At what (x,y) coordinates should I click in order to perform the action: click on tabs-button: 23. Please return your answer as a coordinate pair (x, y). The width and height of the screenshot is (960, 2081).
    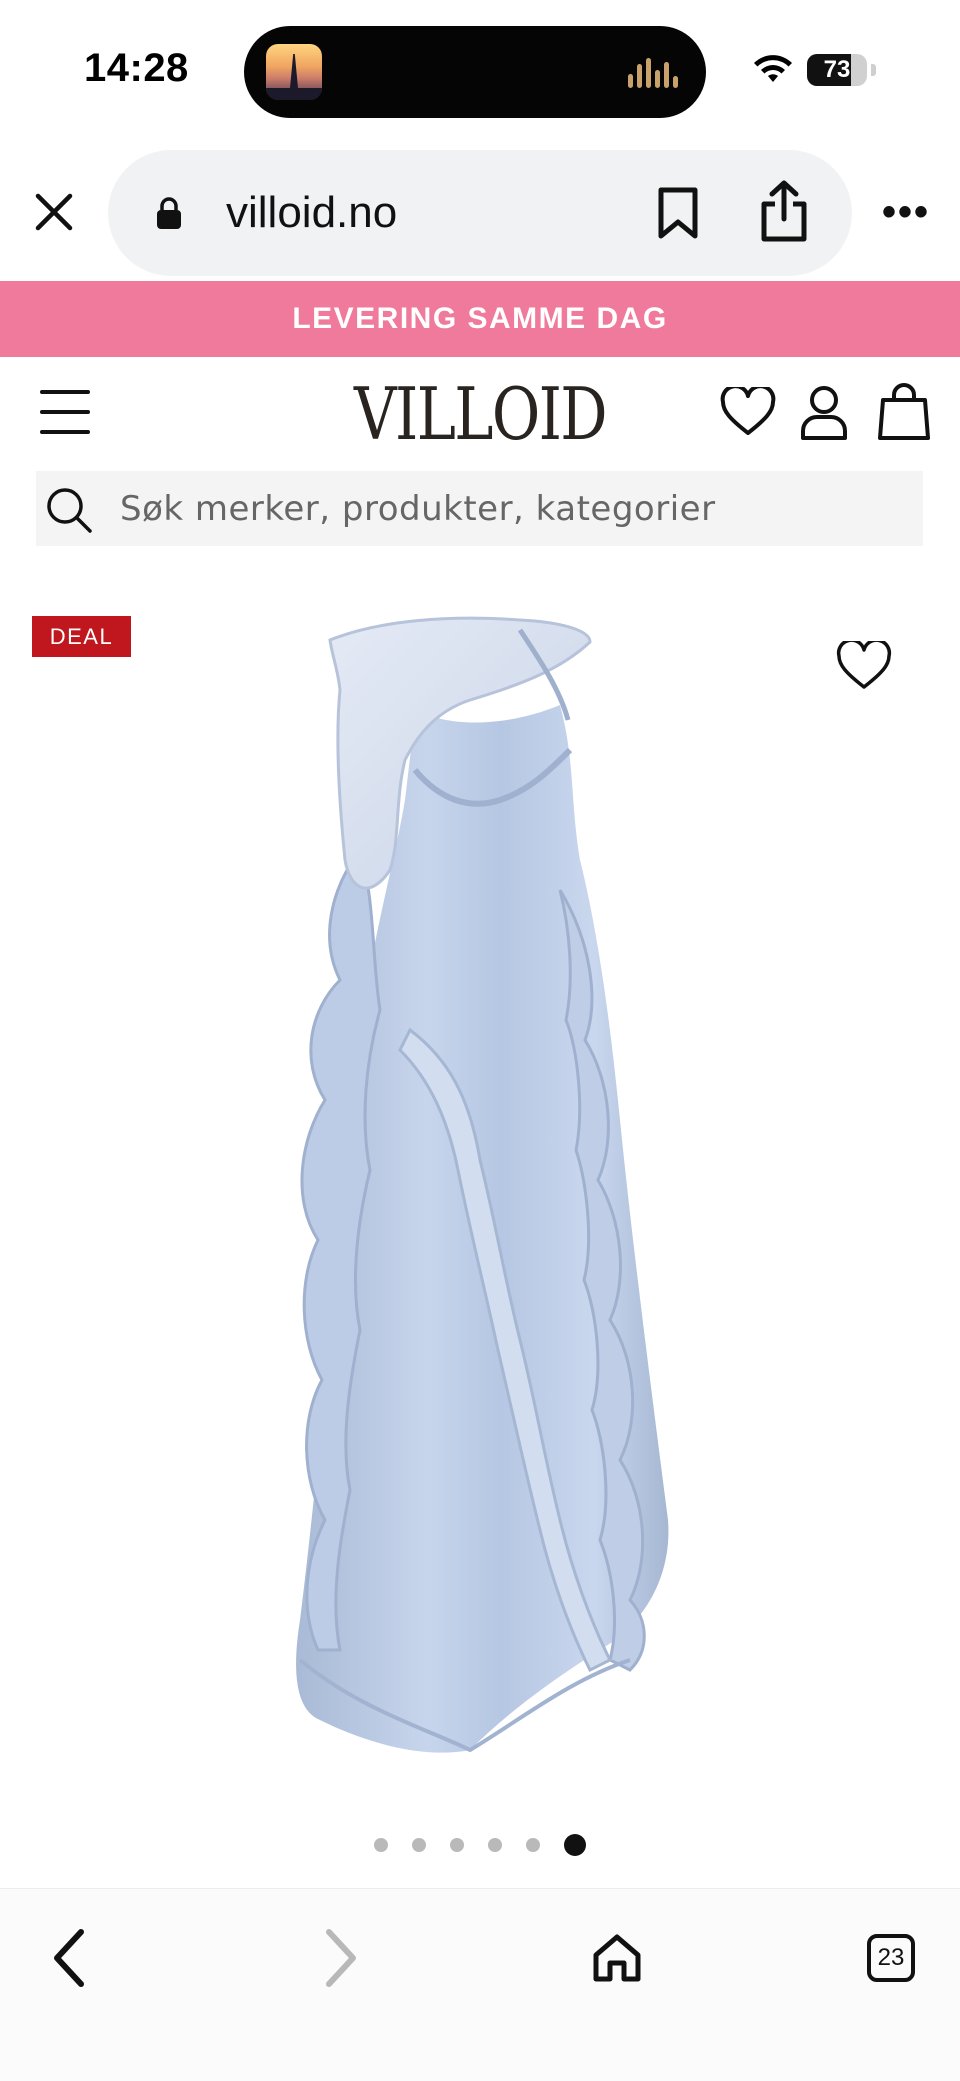
    Looking at the image, I should click on (891, 1958).